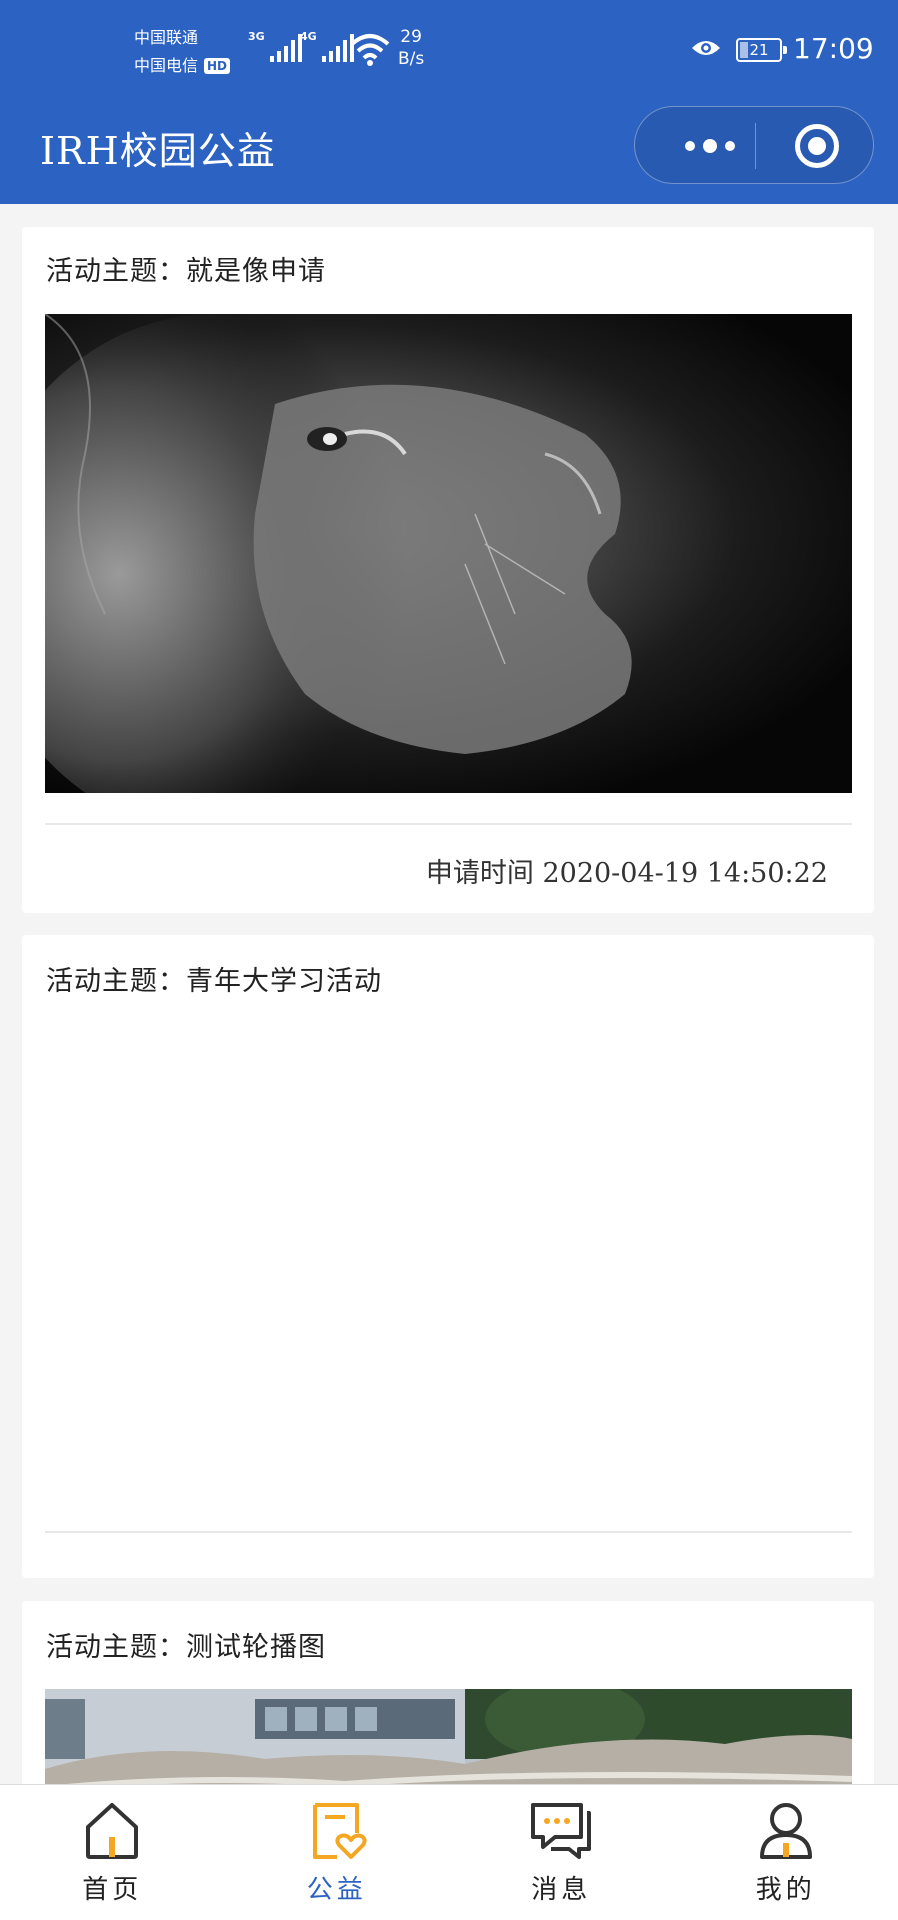 Image resolution: width=898 pixels, height=1920 pixels. What do you see at coordinates (449, 50) in the screenshot?
I see `status-bar: 中国联通 中国电信 HD 3G 4G 29 B/s 21 17:09` at bounding box center [449, 50].